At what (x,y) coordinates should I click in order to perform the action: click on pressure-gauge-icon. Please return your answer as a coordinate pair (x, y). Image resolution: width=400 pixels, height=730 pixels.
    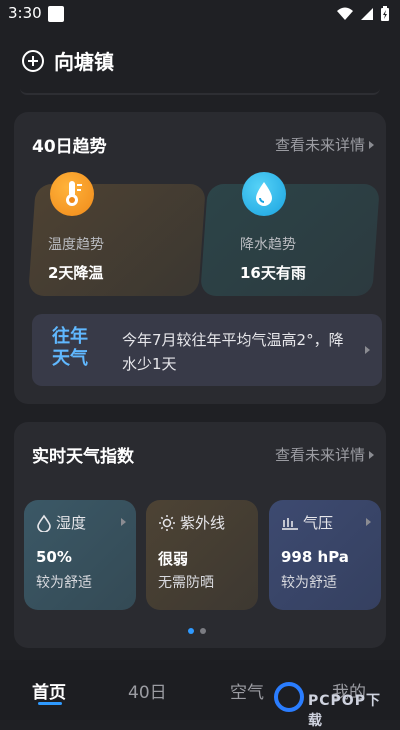
    Looking at the image, I should click on (290, 523).